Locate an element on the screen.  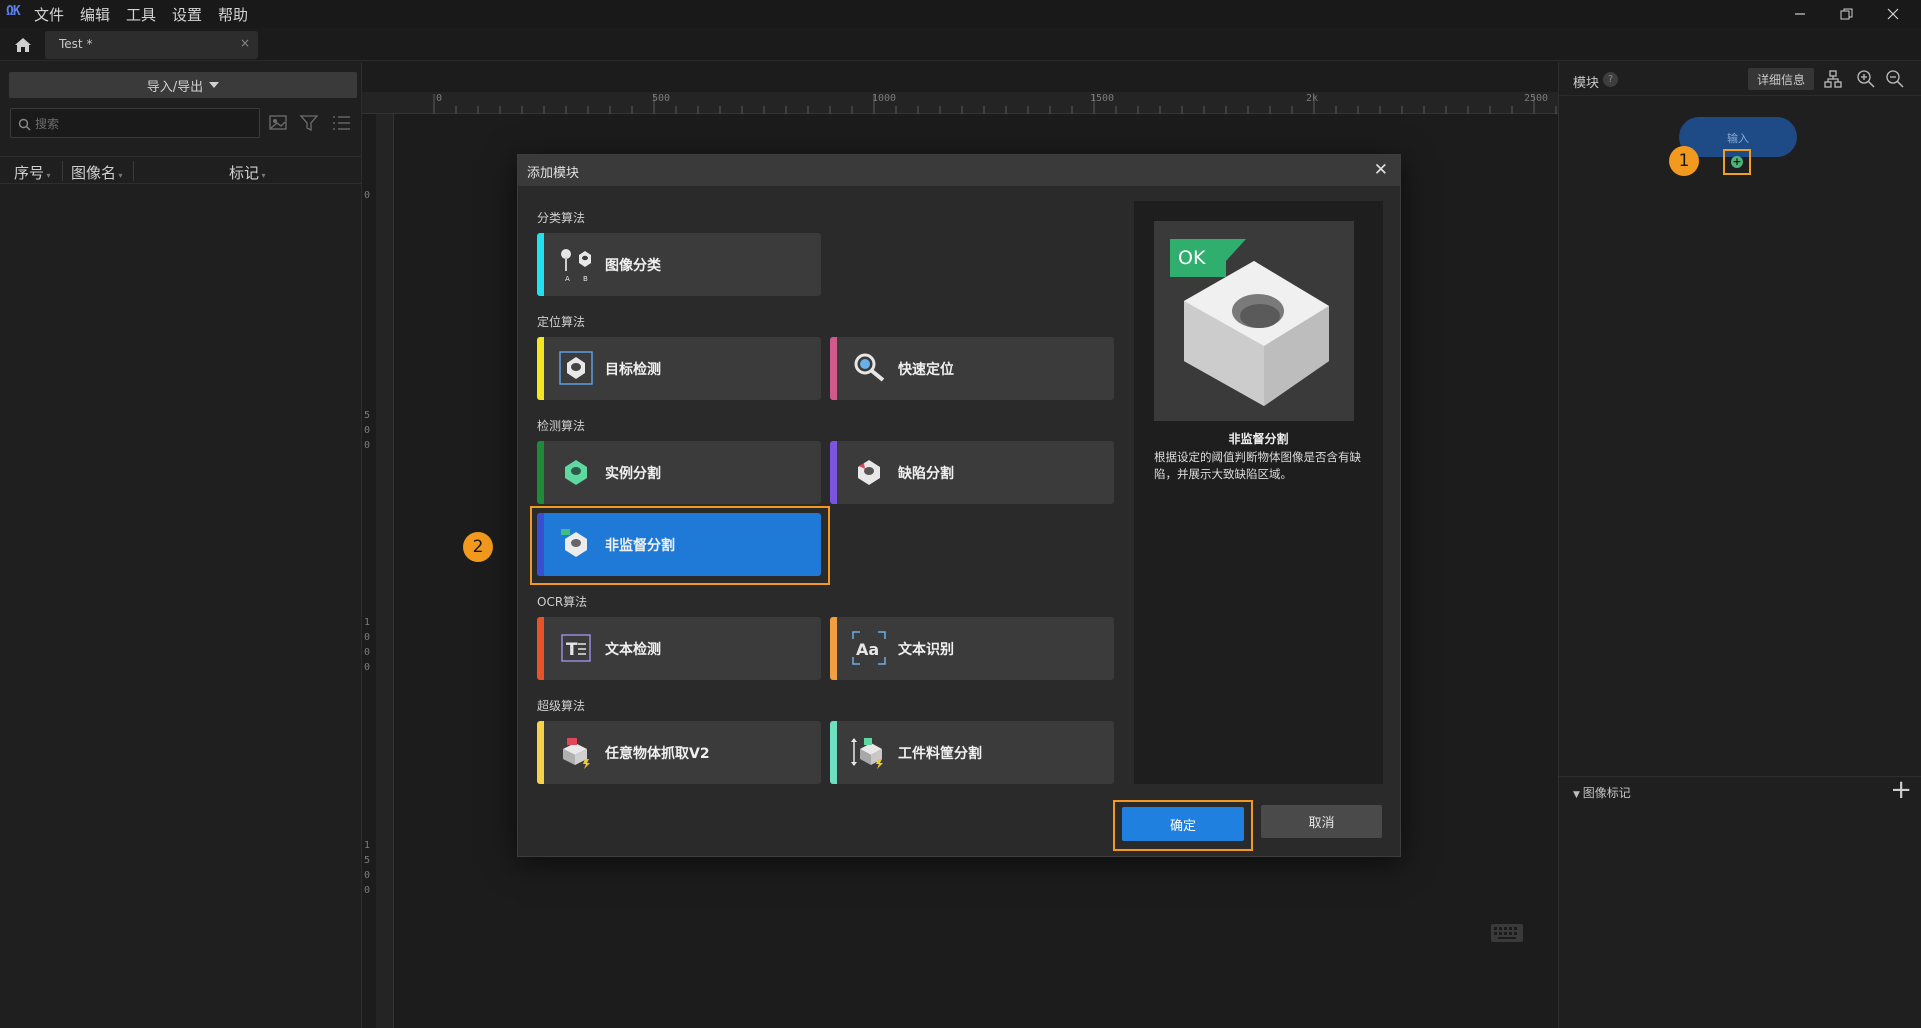
help-icon: ? is located at coordinates (1610, 79).